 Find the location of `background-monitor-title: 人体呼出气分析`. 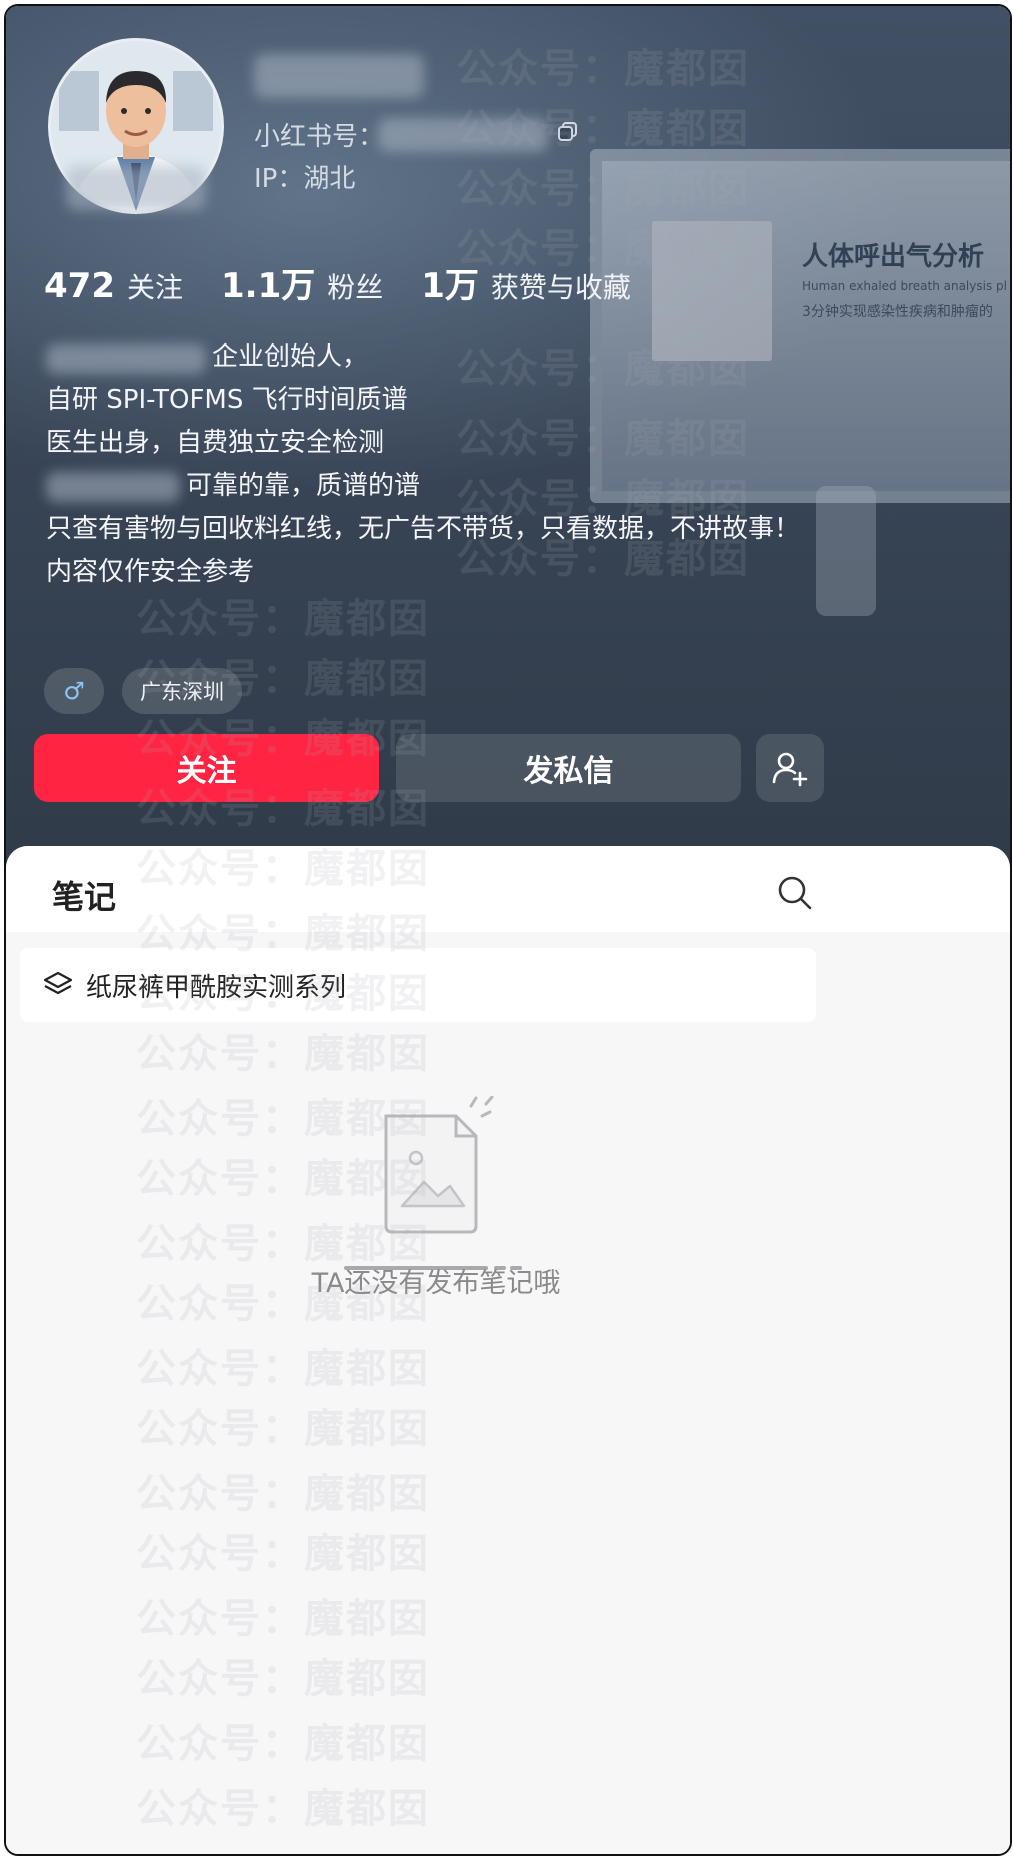

background-monitor-title: 人体呼出气分析 is located at coordinates (893, 257).